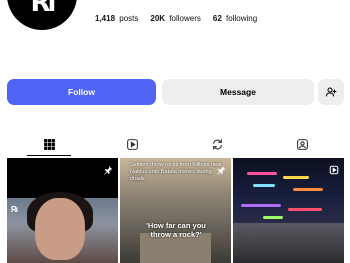 Image resolution: width=350 pixels, height=263 pixels. What do you see at coordinates (60, 229) in the screenshot?
I see `post-image-face` at bounding box center [60, 229].